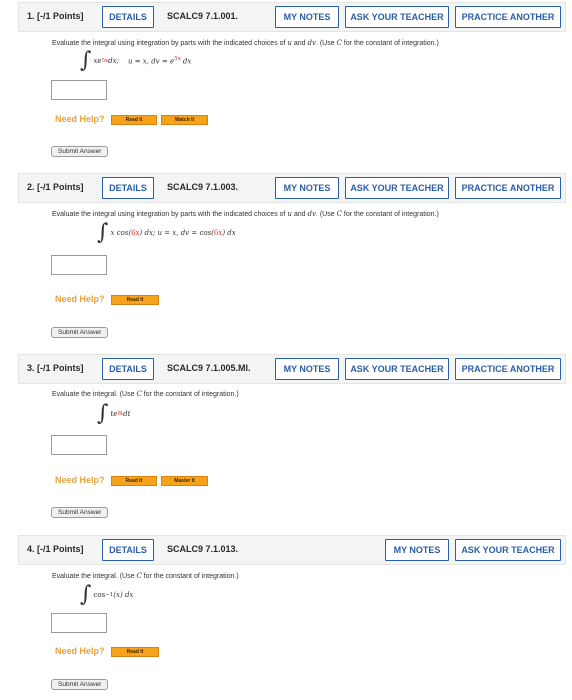 The width and height of the screenshot is (572, 700). What do you see at coordinates (203, 16) in the screenshot?
I see `question-code: SCALC9 7.1.001.` at bounding box center [203, 16].